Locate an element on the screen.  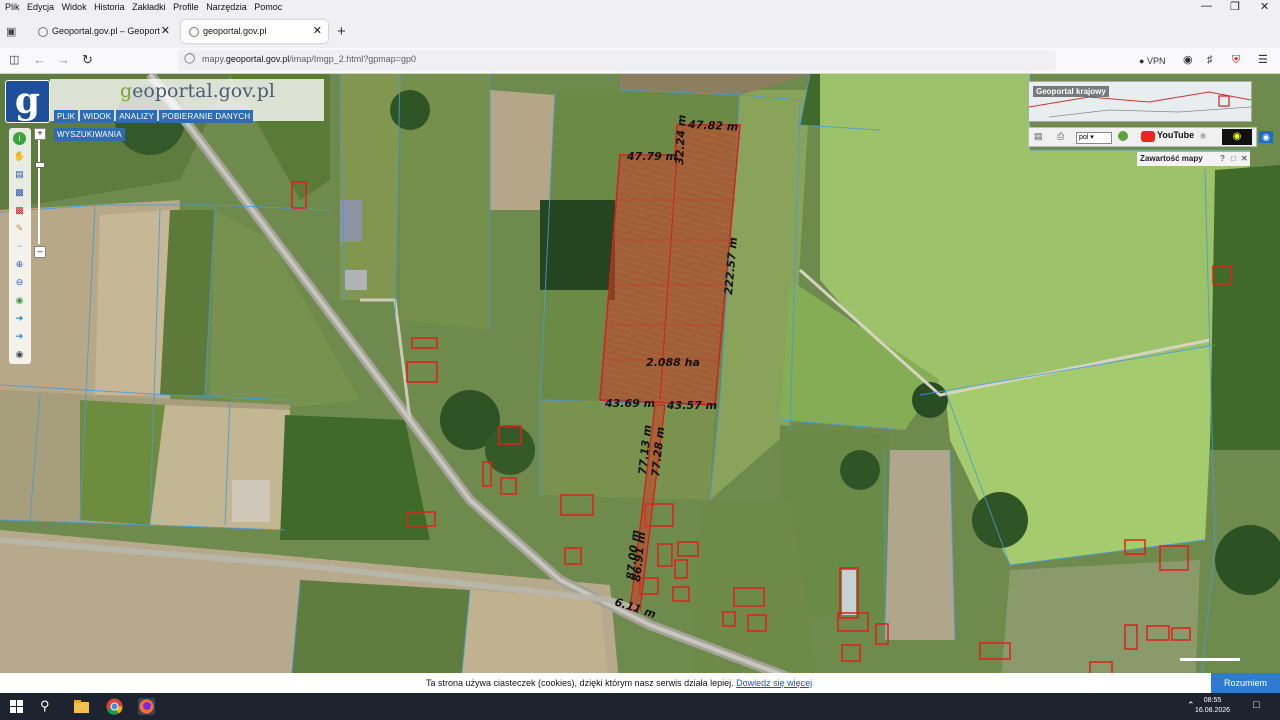
chrome-icon is located at coordinates (114, 706).